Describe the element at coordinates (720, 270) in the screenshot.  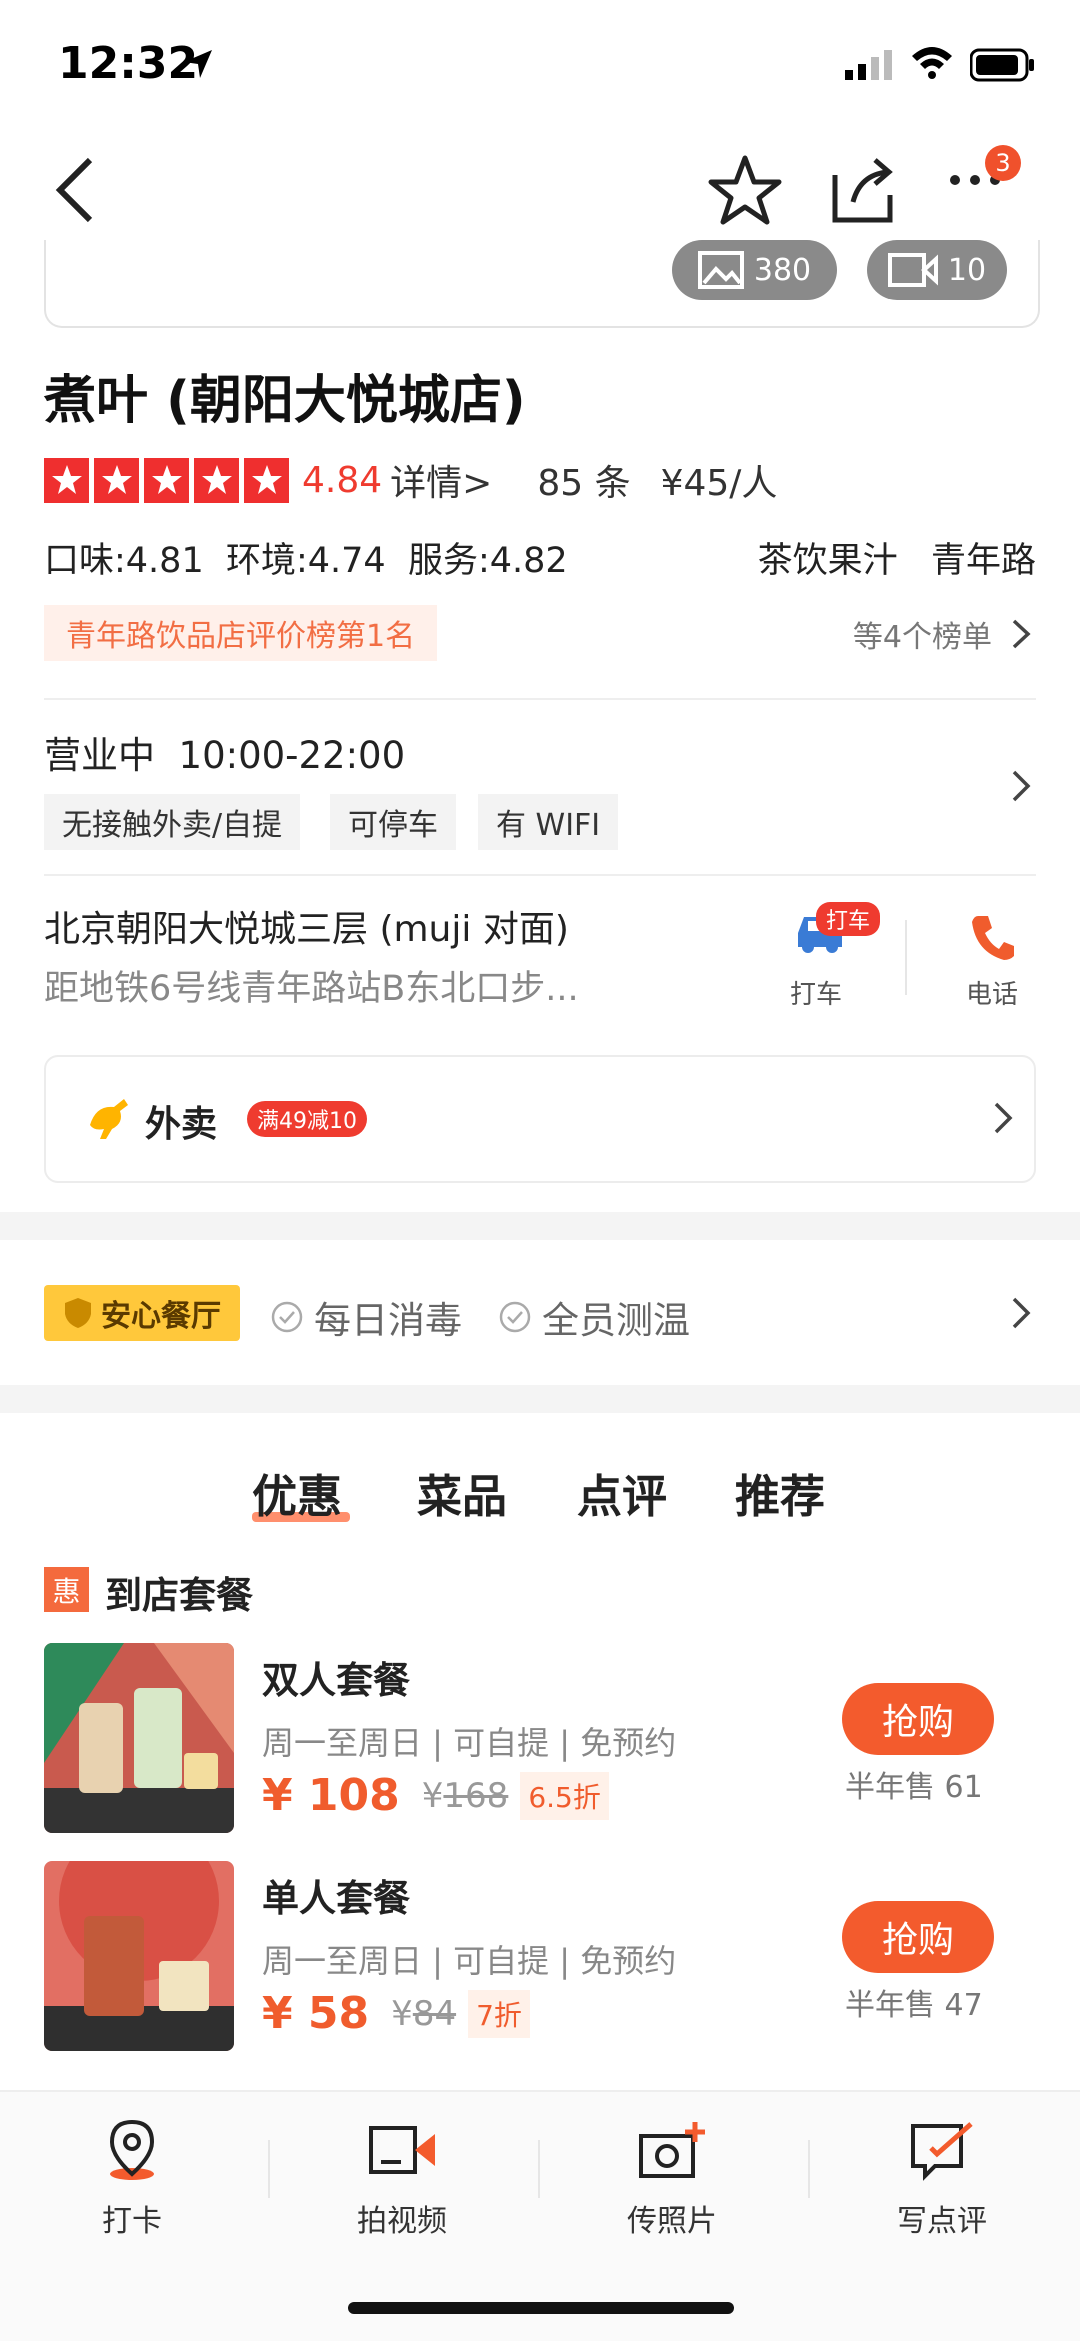
I see `image-icon` at that location.